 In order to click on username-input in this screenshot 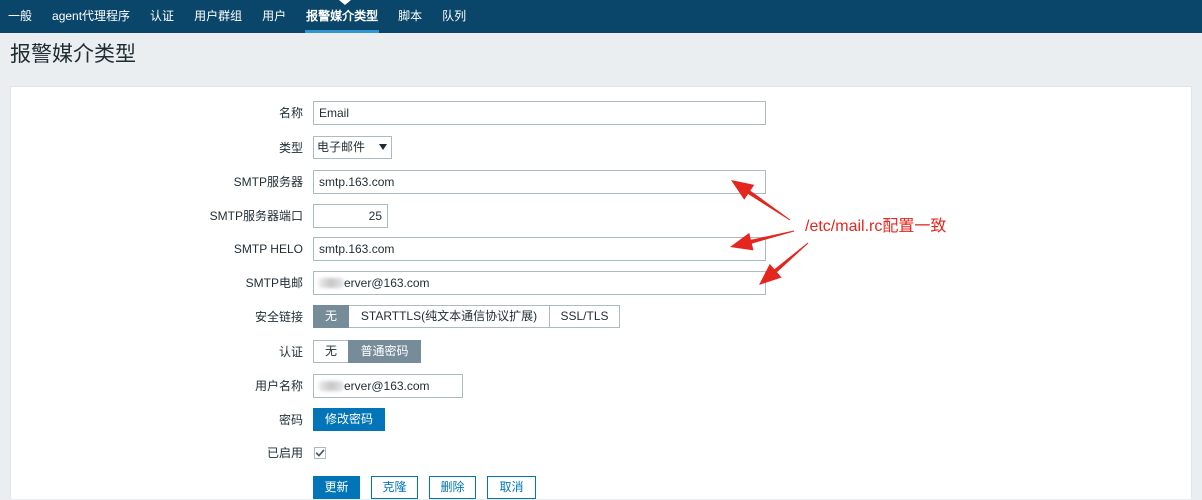, I will do `click(388, 386)`.